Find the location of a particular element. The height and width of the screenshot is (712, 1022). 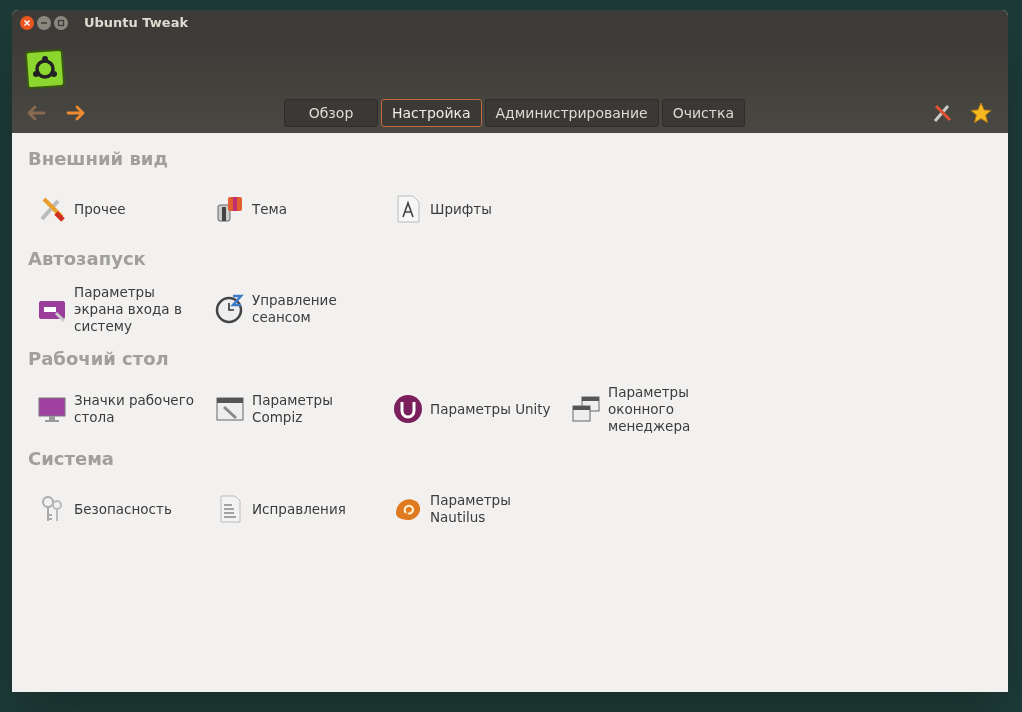

section-heading: Автозапуск is located at coordinates (87, 259).